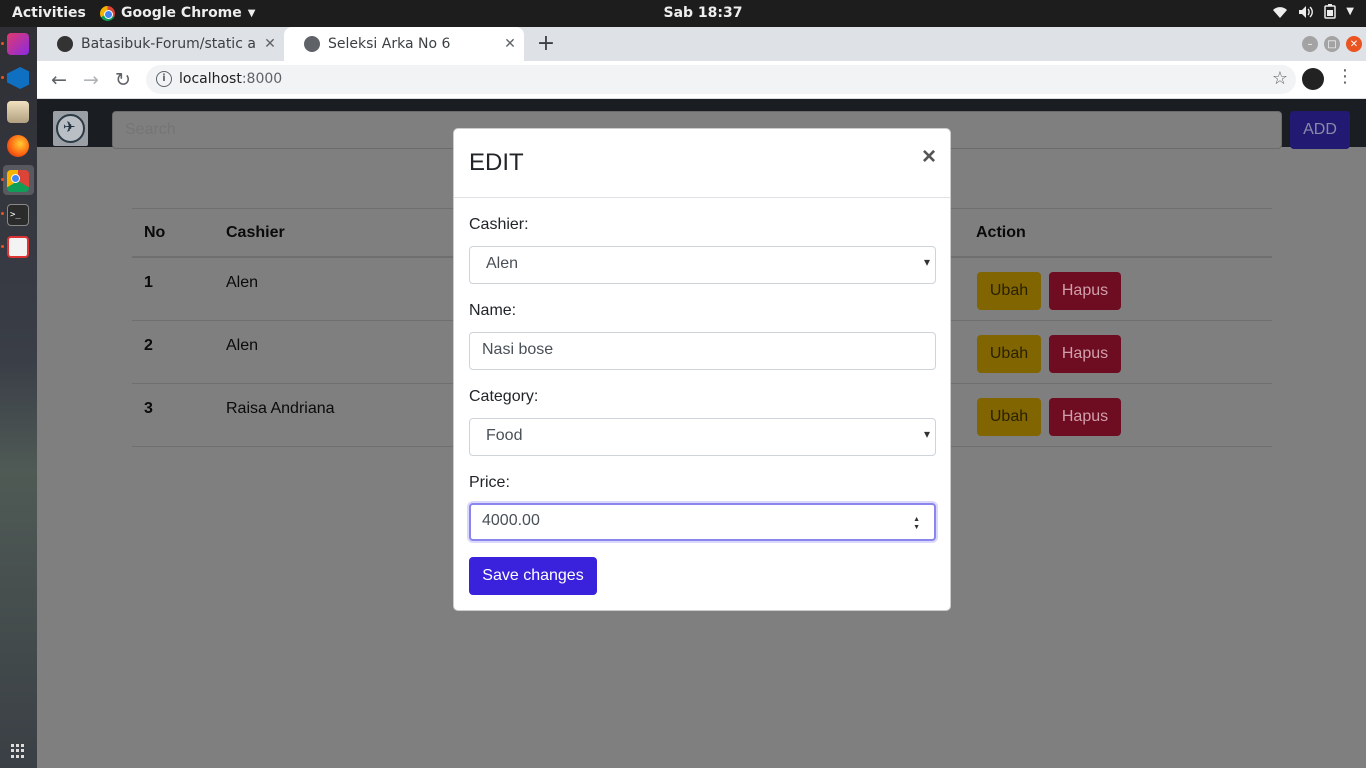 The height and width of the screenshot is (768, 1366). Describe the element at coordinates (702, 437) in the screenshot. I see `category-select: Food` at that location.